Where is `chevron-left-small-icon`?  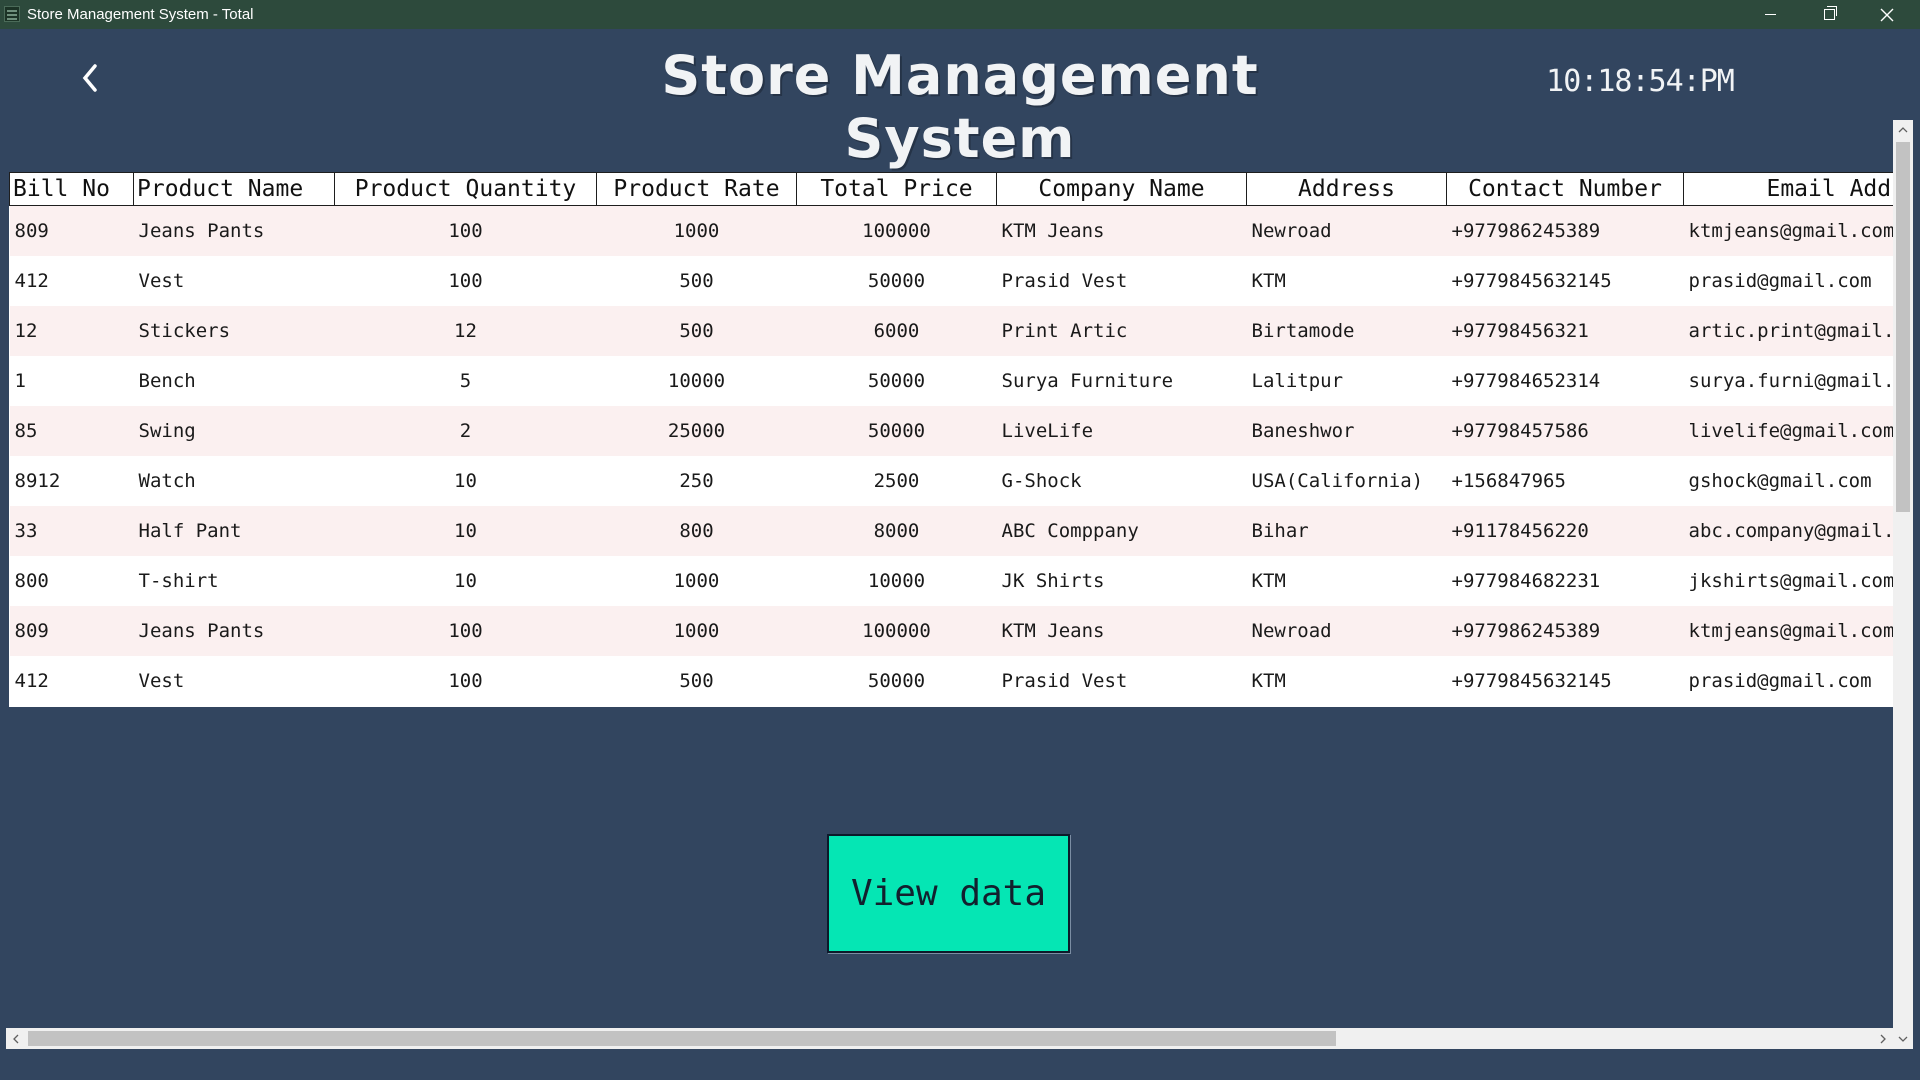
chevron-left-small-icon is located at coordinates (16, 1038).